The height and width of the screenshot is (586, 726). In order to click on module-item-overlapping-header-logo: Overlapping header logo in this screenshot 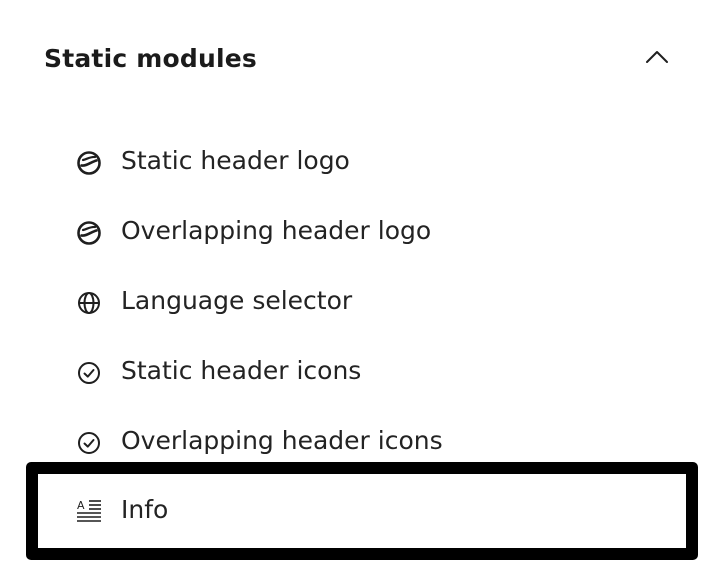, I will do `click(363, 232)`.